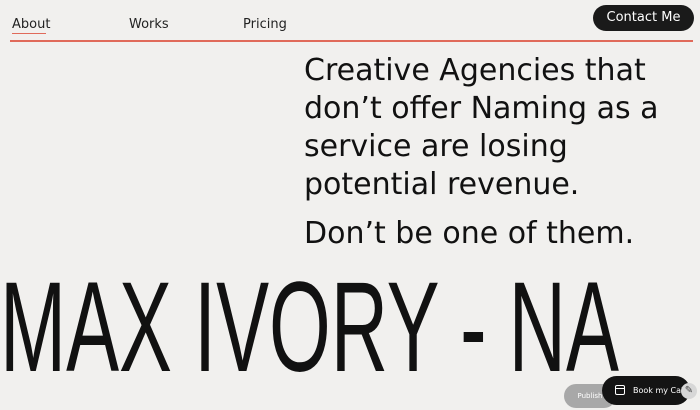  I want to click on nav-link-pricing: Pricing, so click(265, 24).